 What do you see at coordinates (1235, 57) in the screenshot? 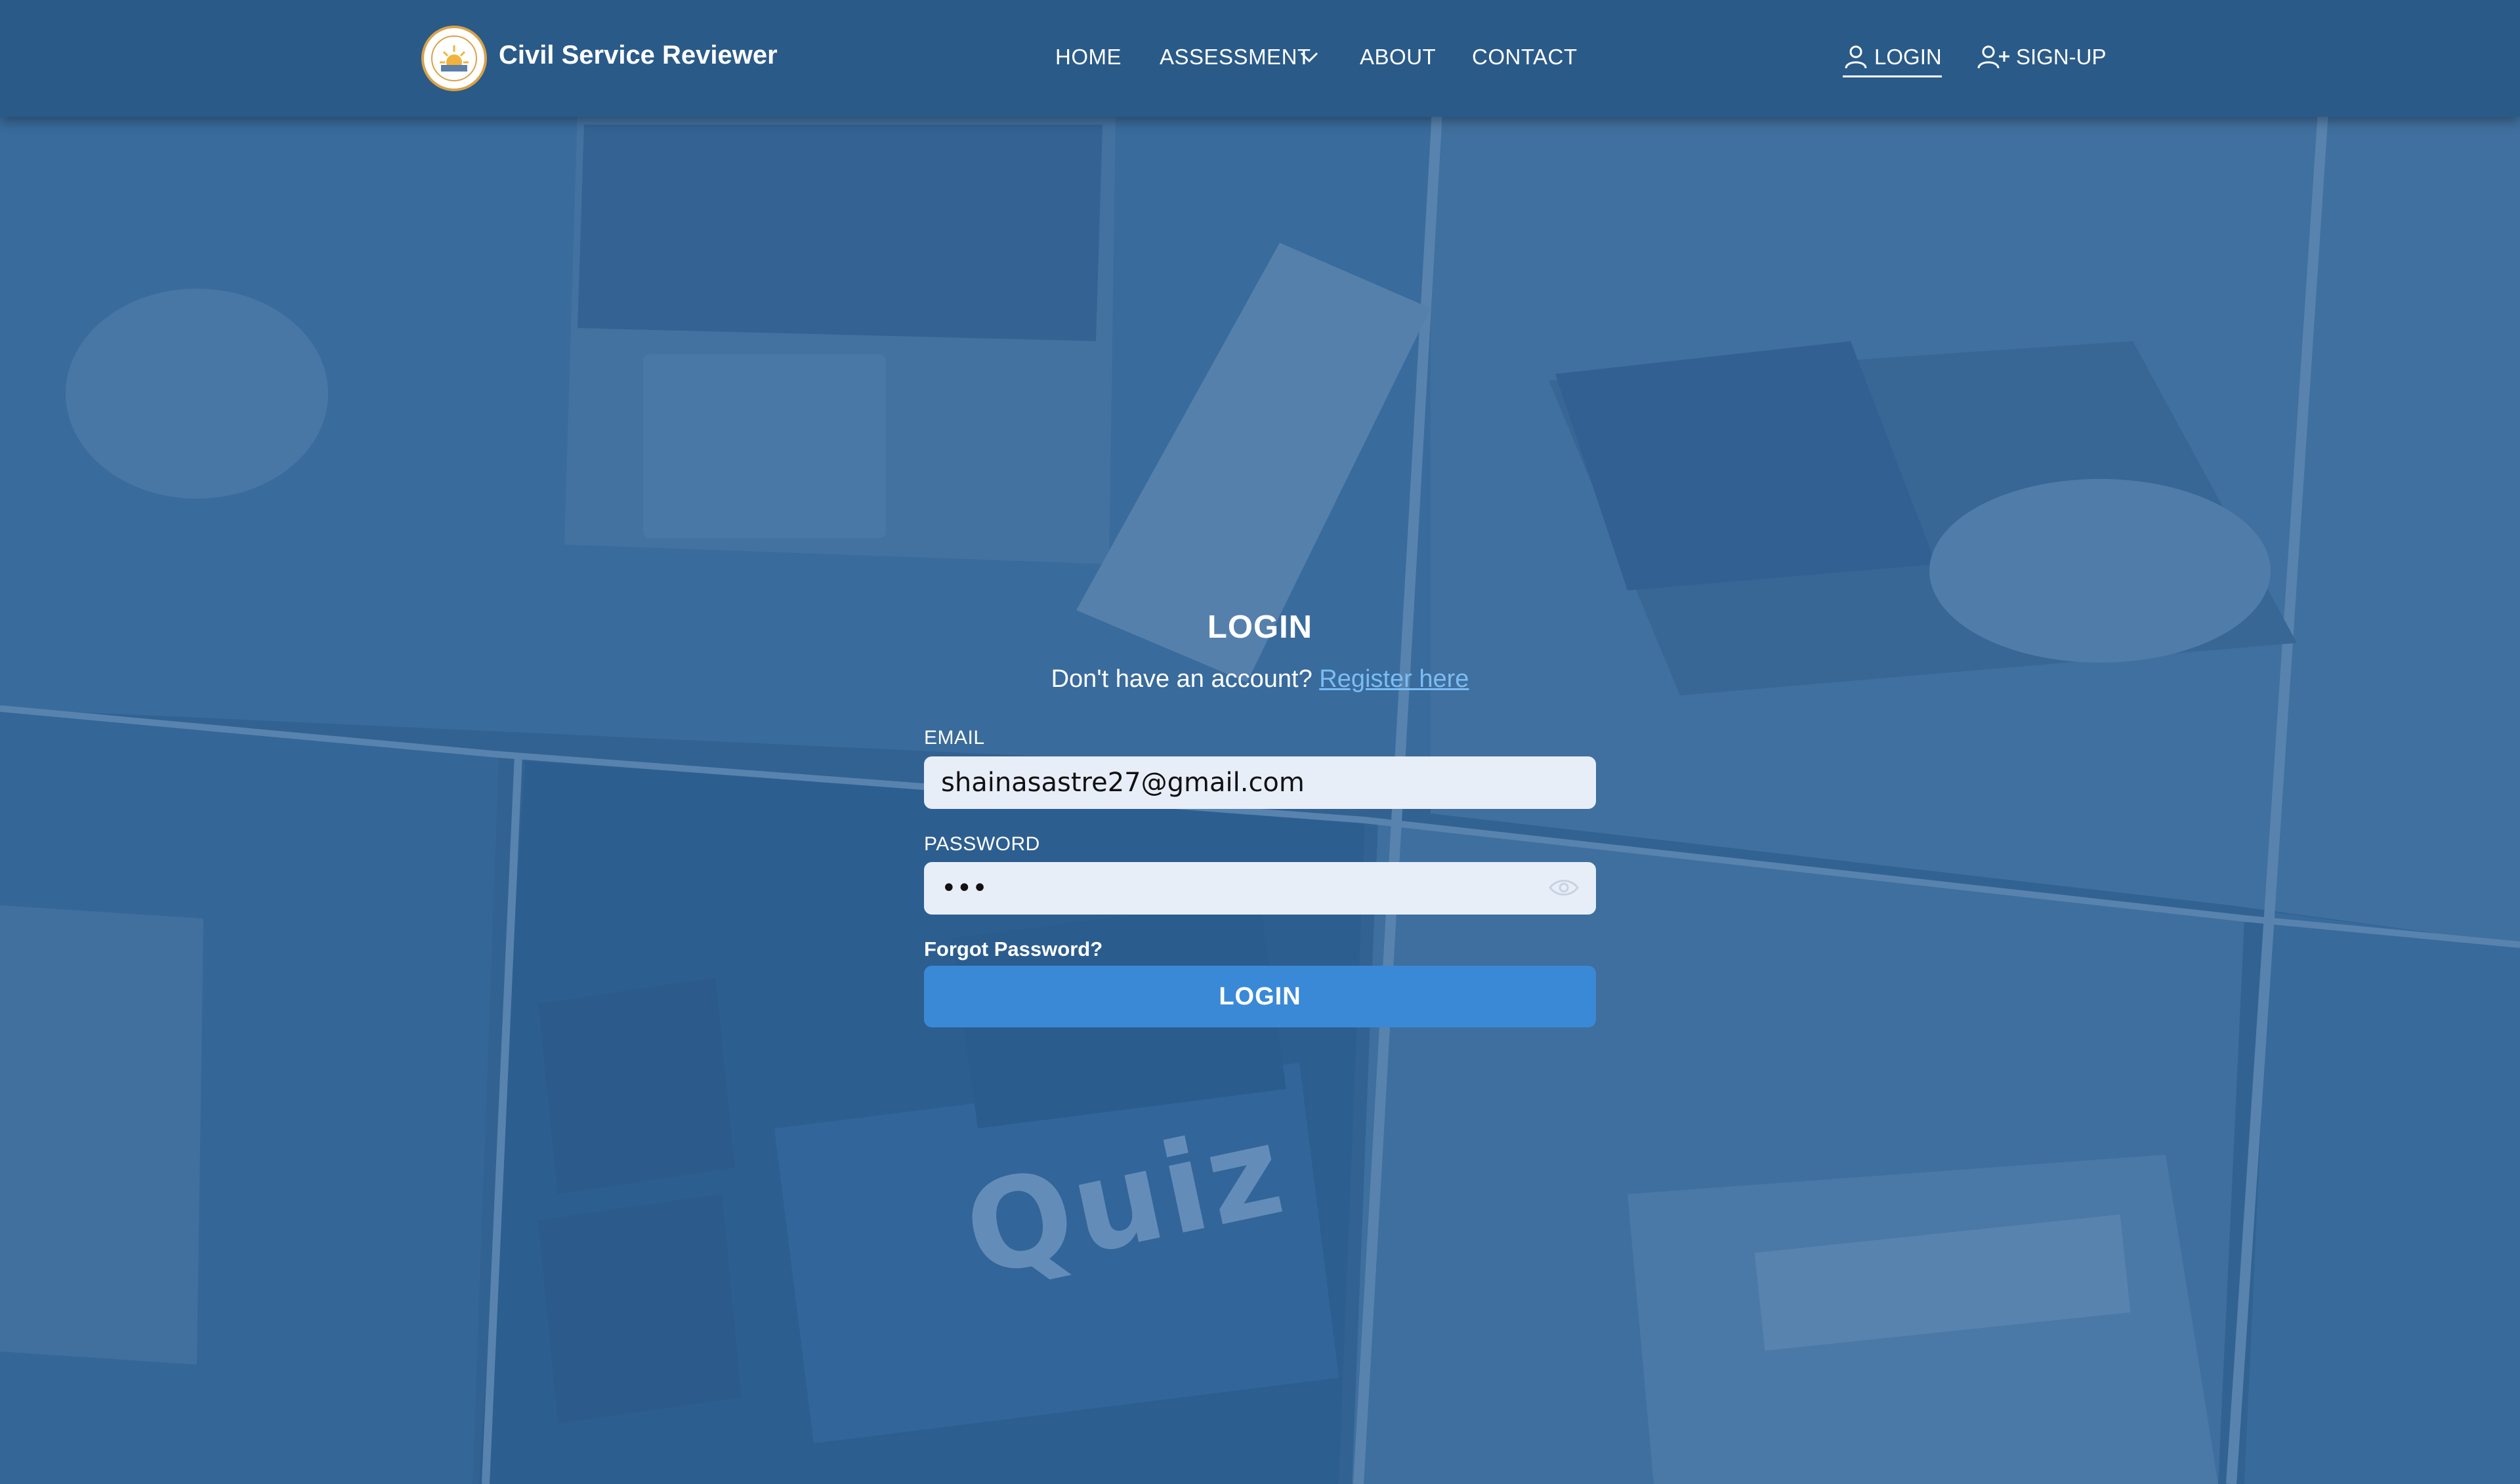
I see `nav-assessment-label: ASSESSMENT` at bounding box center [1235, 57].